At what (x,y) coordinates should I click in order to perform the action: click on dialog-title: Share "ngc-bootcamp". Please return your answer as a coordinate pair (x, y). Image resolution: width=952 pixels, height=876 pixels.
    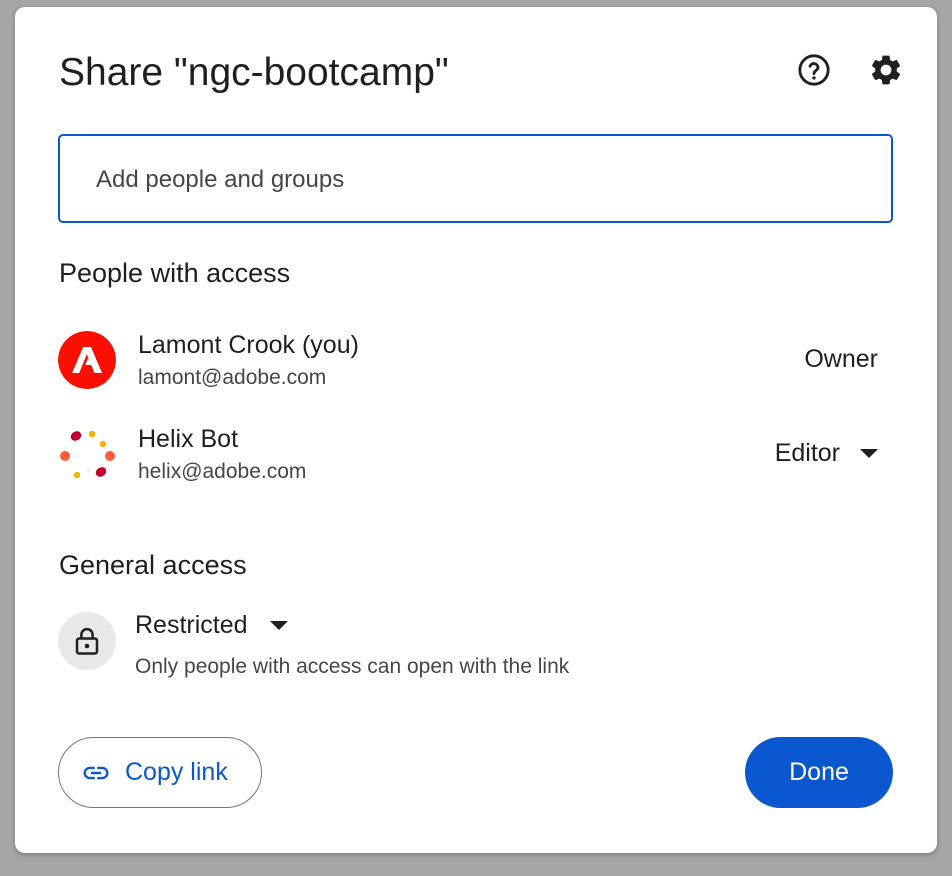
    Looking at the image, I should click on (254, 72).